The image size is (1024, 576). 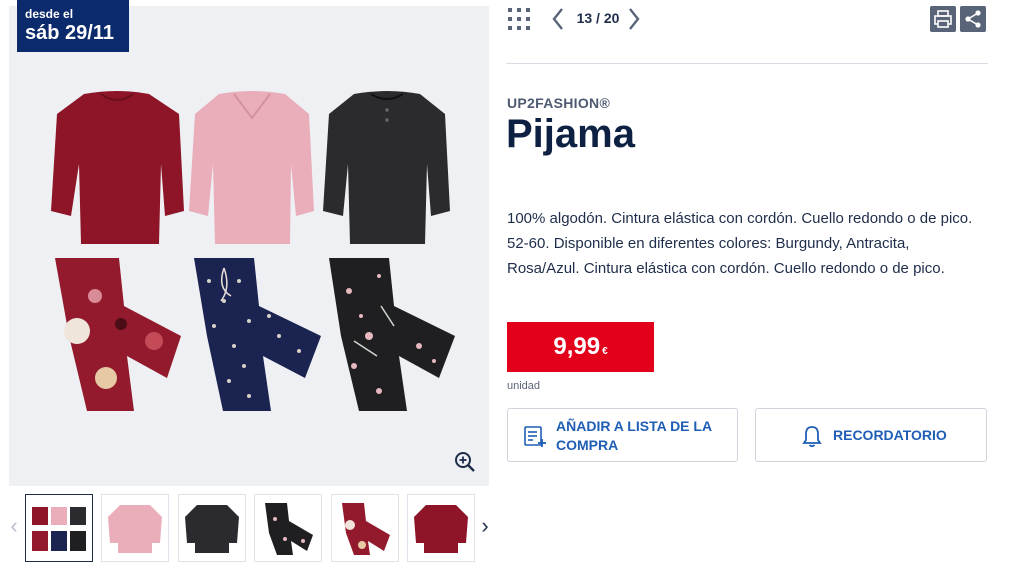 I want to click on thumbnail-burgundy-pants-image, so click(x=366, y=529).